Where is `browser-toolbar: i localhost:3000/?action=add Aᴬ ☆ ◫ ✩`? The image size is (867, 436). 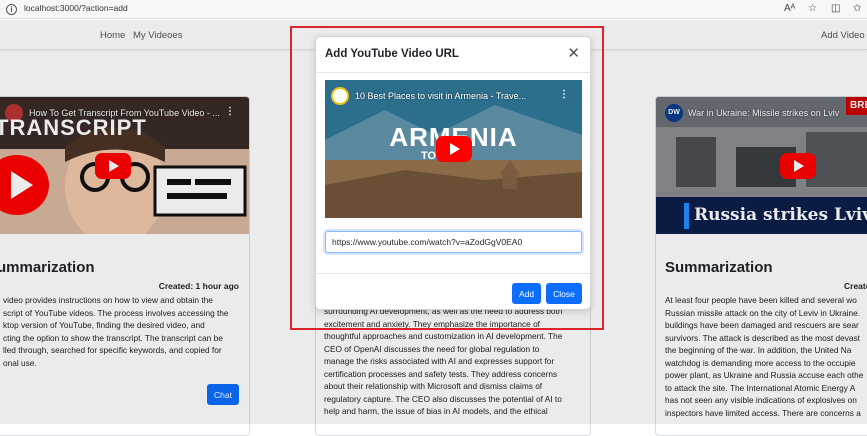
browser-toolbar: i localhost:3000/?action=add Aᴬ ☆ ◫ ✩ is located at coordinates (433, 9).